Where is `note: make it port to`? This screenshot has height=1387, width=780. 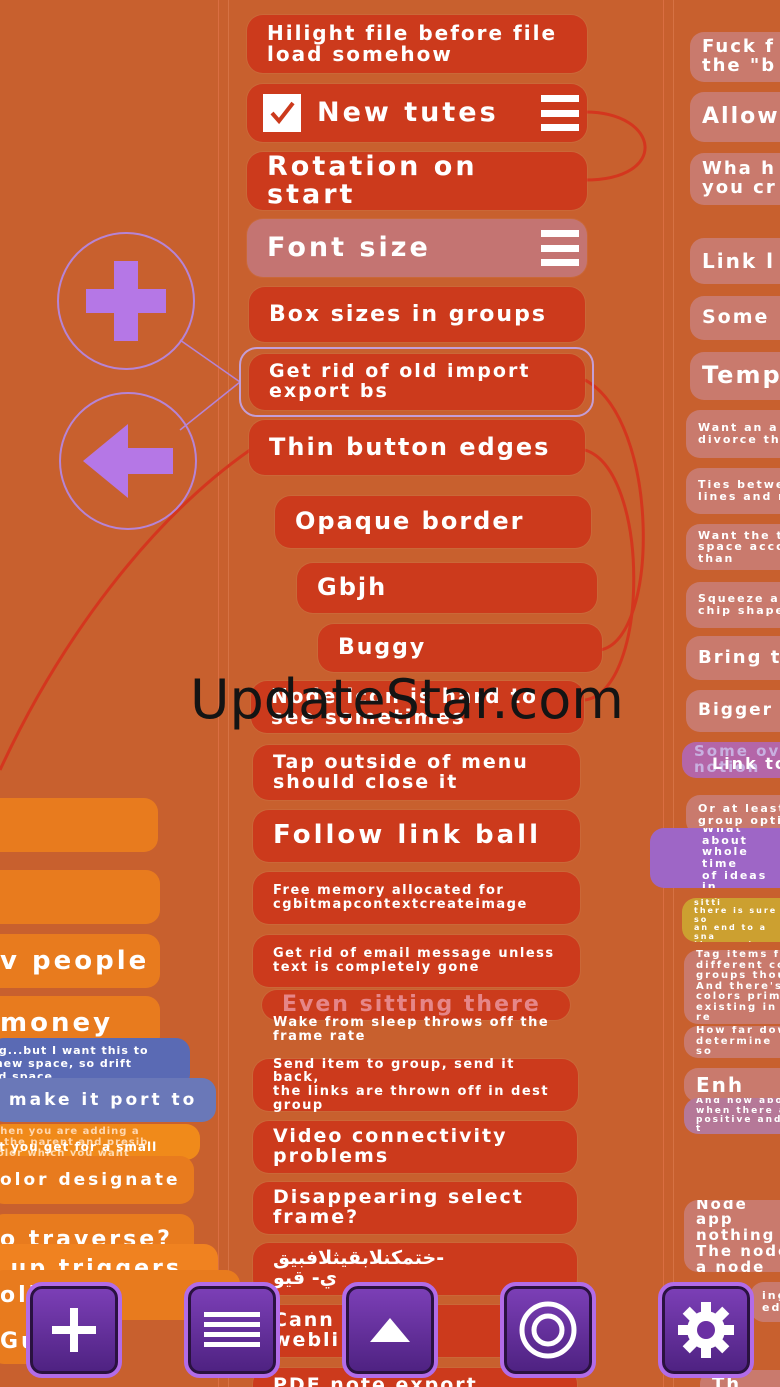
note: make it port to is located at coordinates (108, 1100).